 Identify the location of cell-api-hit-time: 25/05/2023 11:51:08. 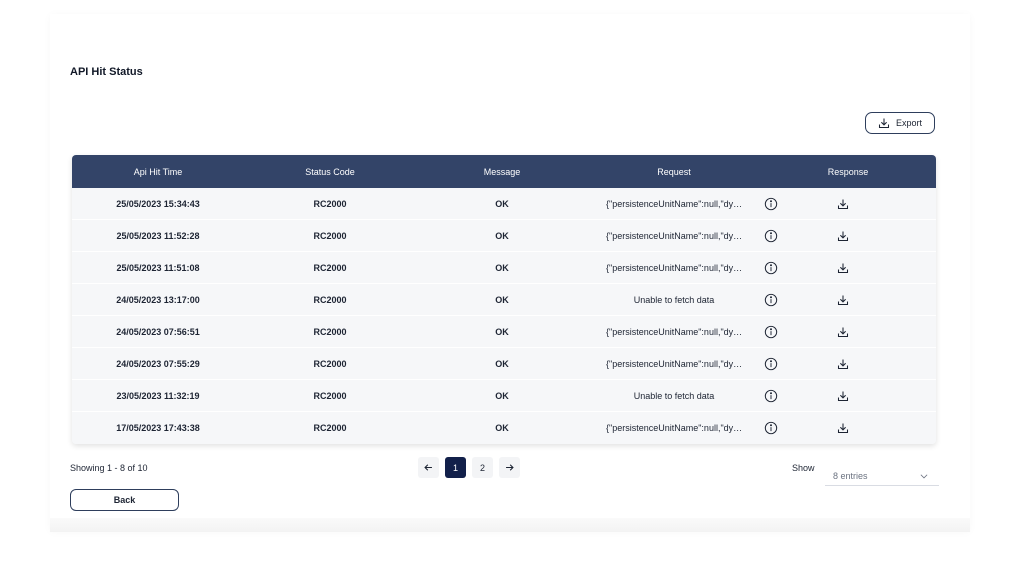
(158, 267).